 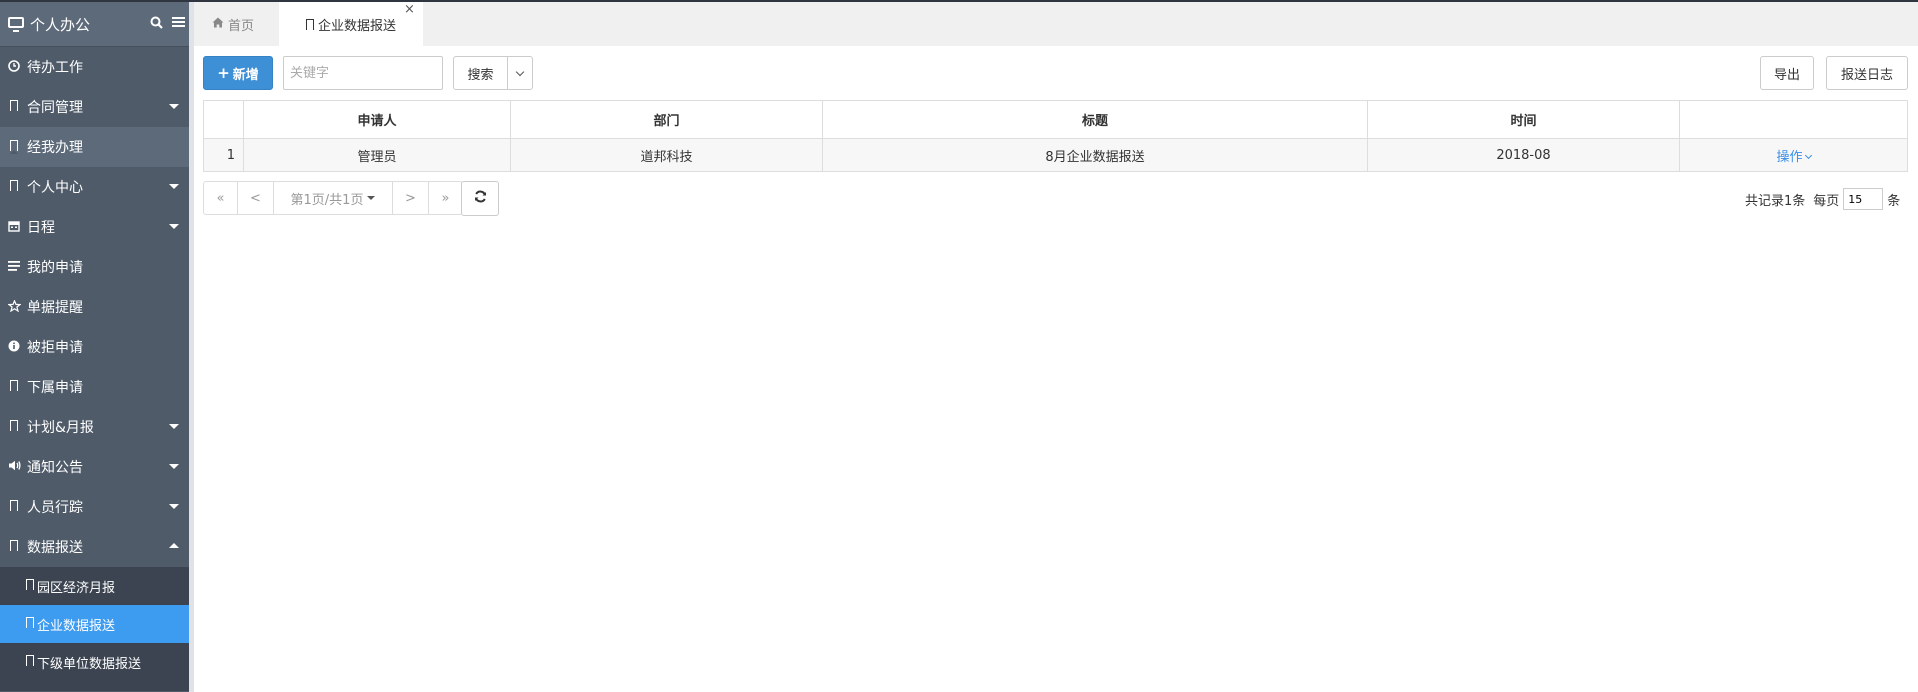 I want to click on column-header-title: 标题, so click(x=1095, y=119).